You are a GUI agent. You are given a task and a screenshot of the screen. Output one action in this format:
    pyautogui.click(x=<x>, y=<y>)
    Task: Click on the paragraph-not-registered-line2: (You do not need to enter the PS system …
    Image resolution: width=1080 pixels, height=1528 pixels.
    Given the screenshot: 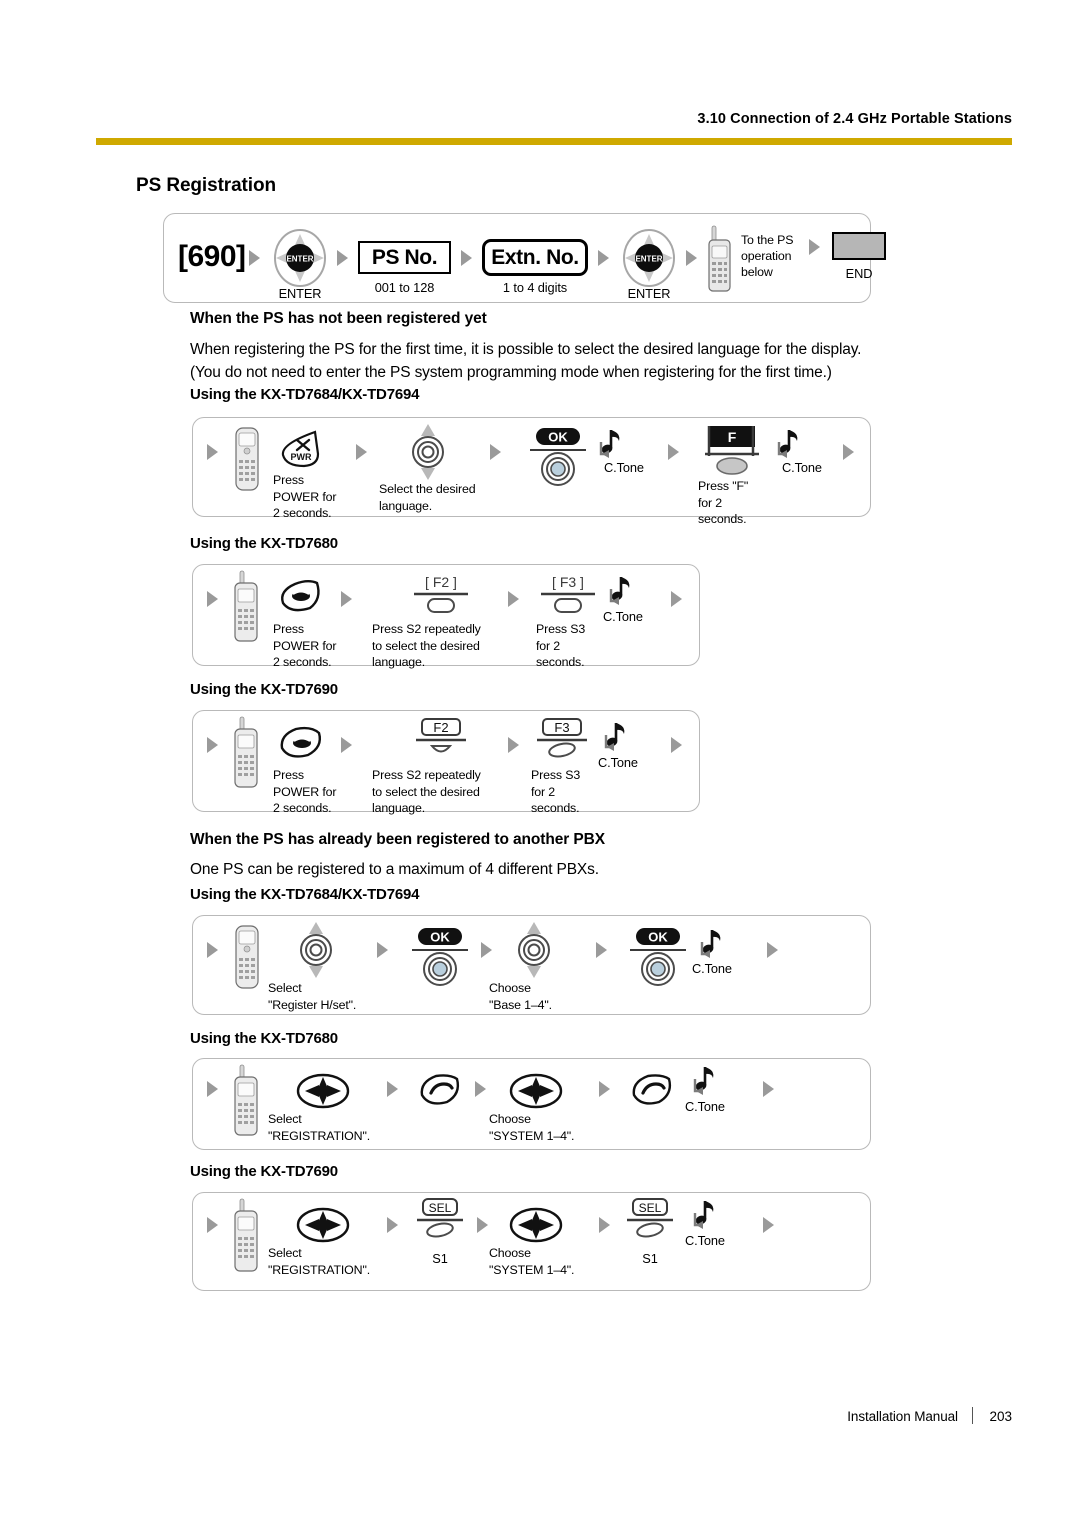 What is the action you would take?
    pyautogui.click(x=511, y=372)
    